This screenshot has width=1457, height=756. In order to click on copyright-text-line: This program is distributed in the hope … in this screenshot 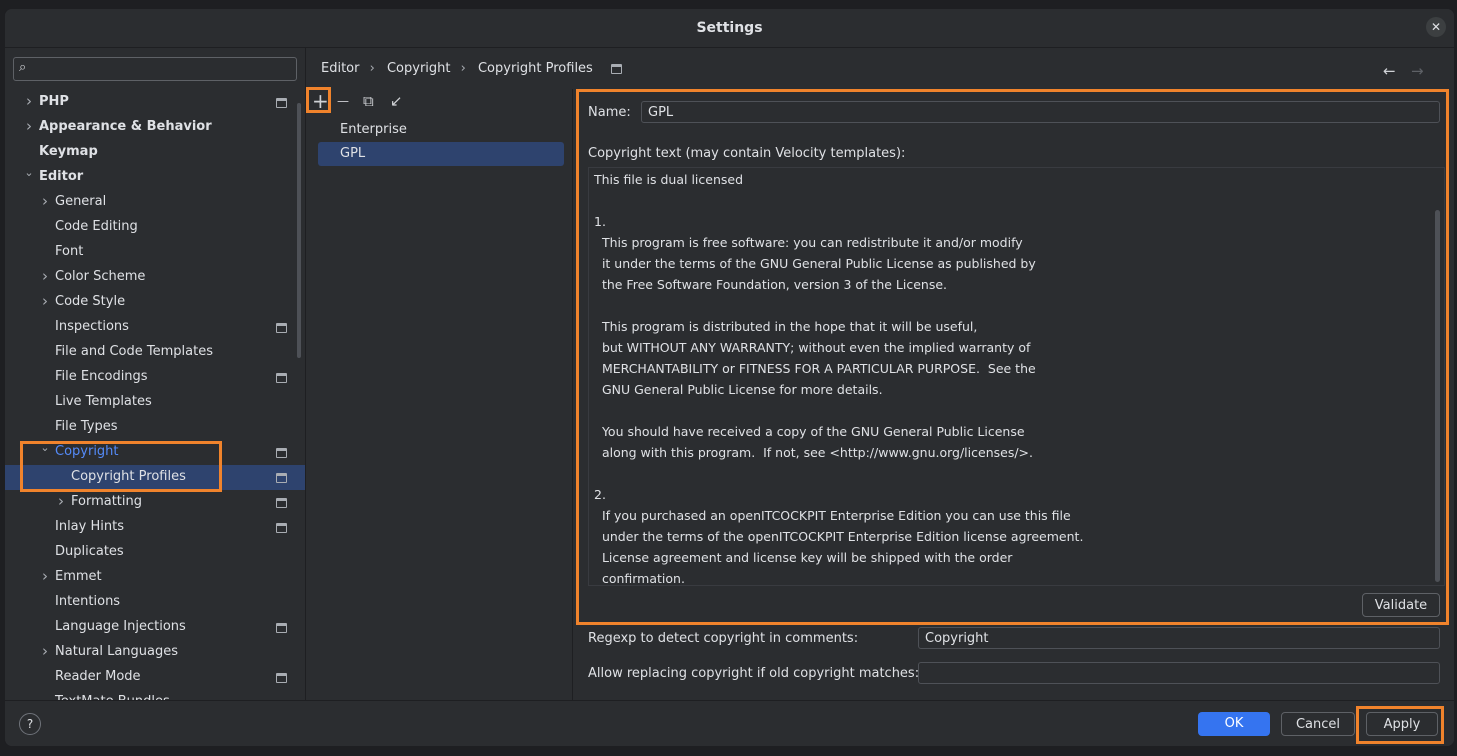, I will do `click(786, 326)`.